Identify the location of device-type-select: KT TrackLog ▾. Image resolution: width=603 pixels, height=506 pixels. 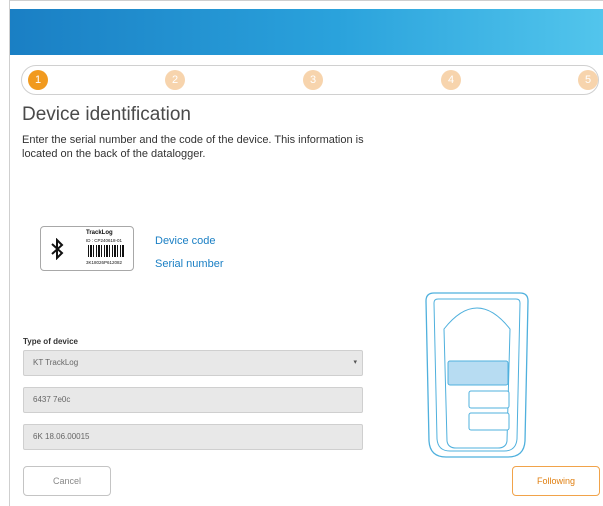
(193, 363).